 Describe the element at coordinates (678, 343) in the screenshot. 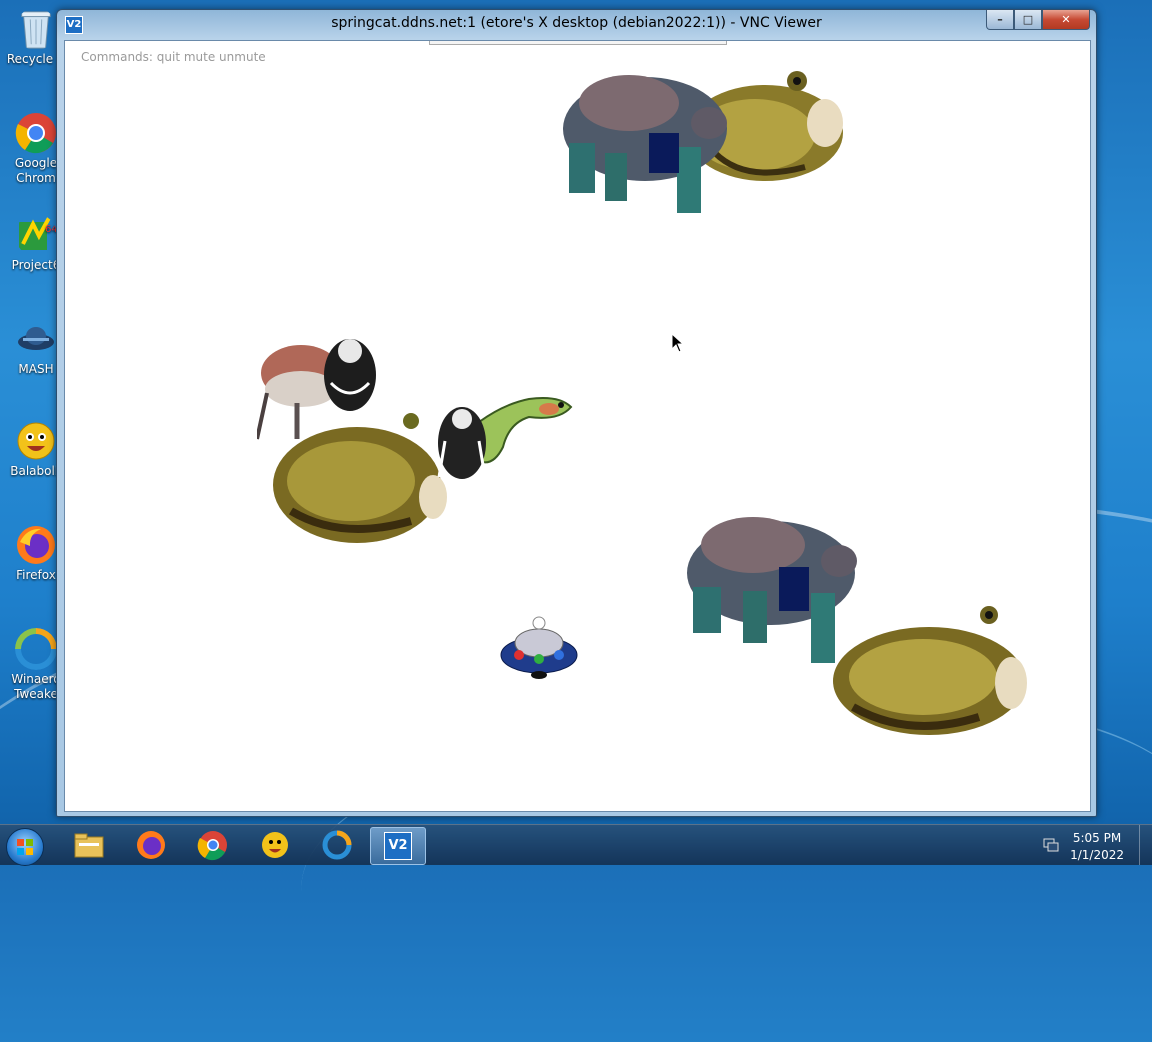

I see `mouse-cursor-icon` at that location.